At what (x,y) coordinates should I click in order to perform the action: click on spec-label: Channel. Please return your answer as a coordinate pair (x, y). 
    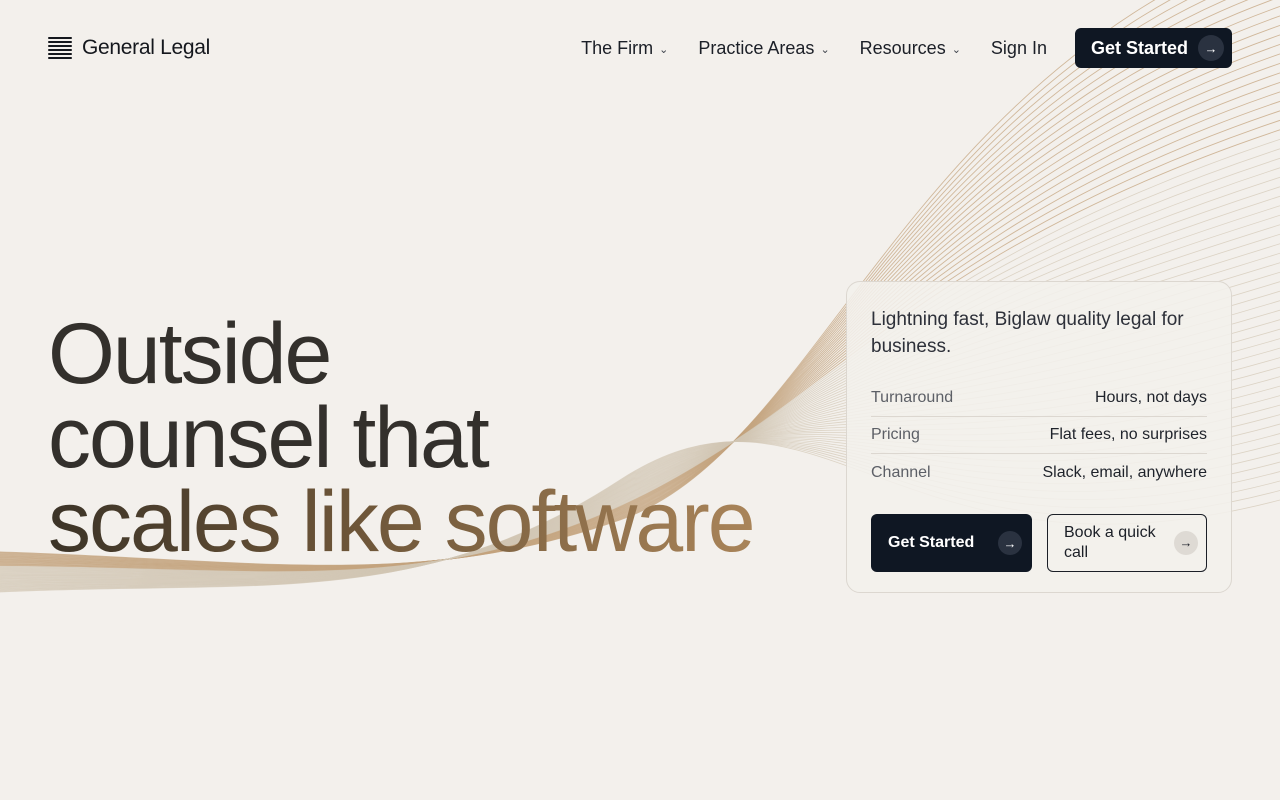
    Looking at the image, I should click on (901, 472).